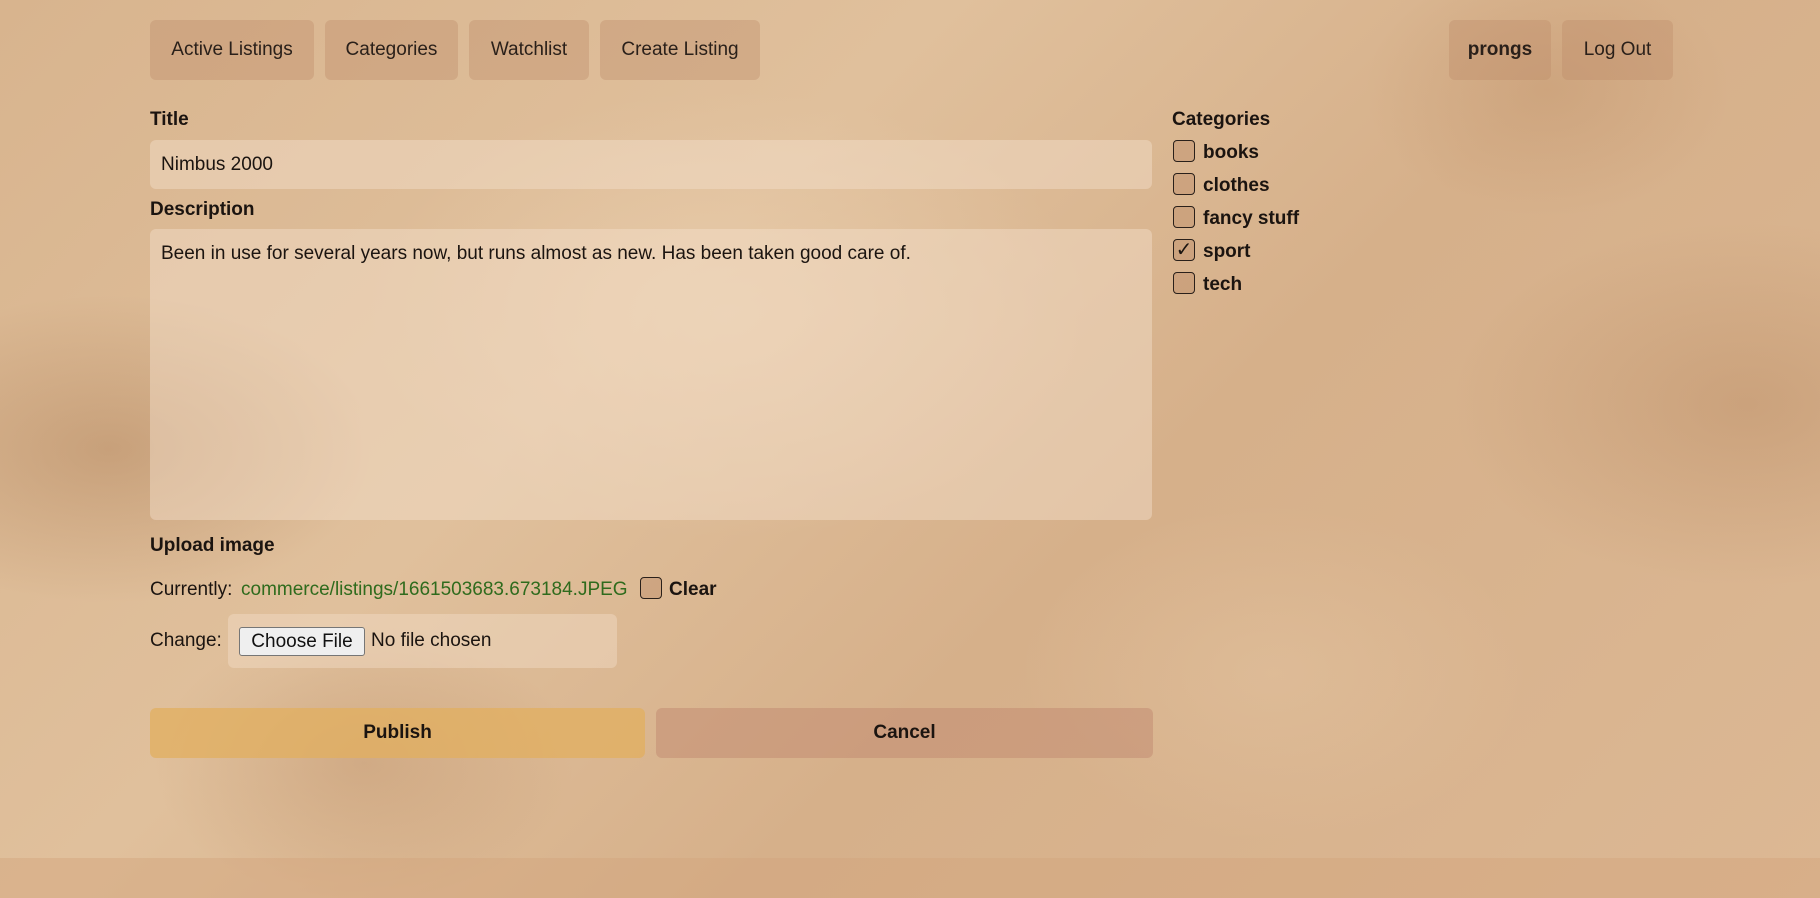 The height and width of the screenshot is (898, 1820). What do you see at coordinates (191, 589) in the screenshot?
I see `currently-label: Currently:` at bounding box center [191, 589].